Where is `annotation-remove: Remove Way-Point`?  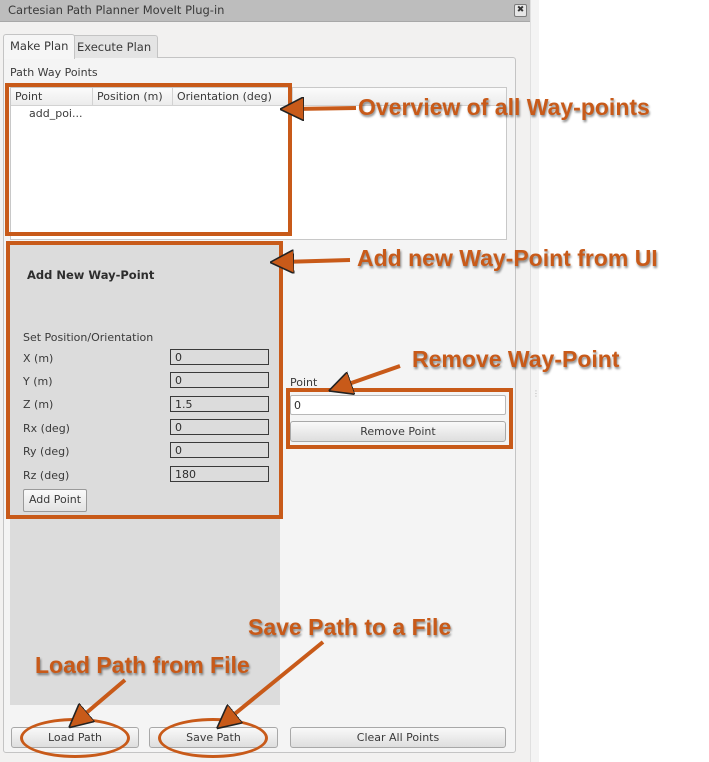 annotation-remove: Remove Way-Point is located at coordinates (516, 359).